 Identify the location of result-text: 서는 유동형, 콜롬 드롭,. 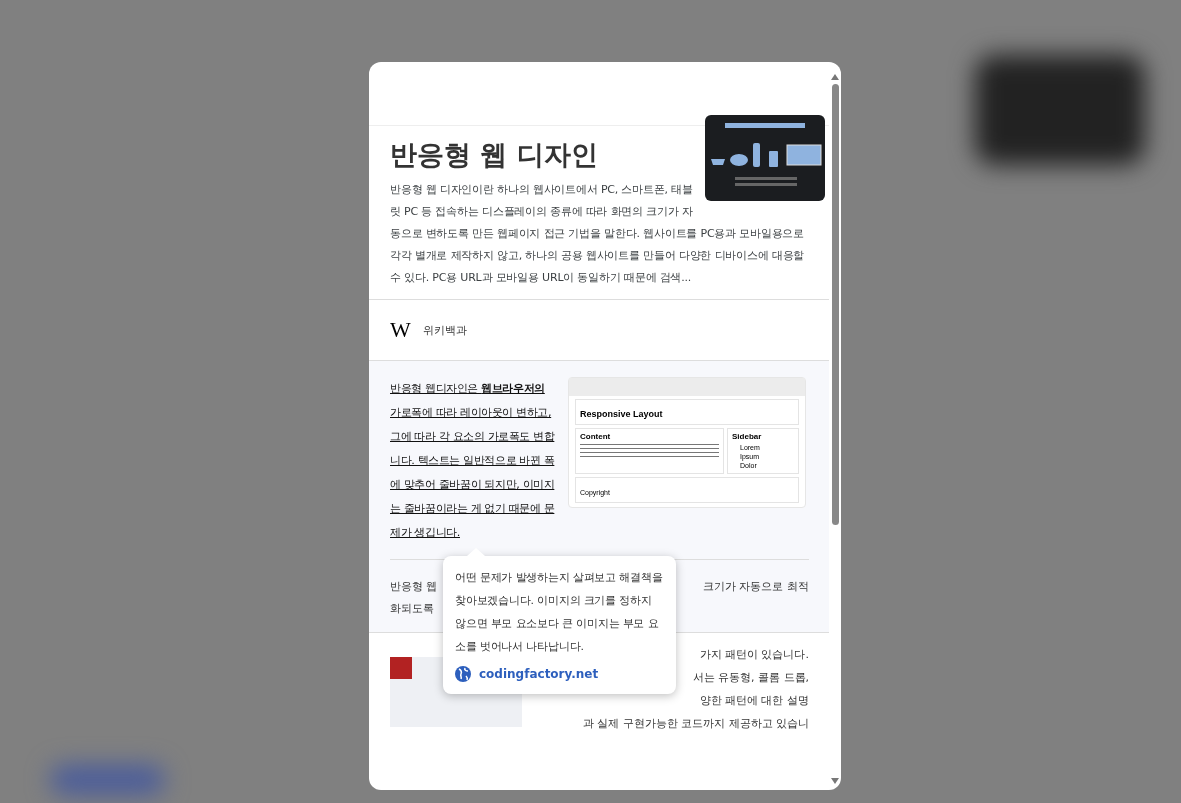
(750, 678).